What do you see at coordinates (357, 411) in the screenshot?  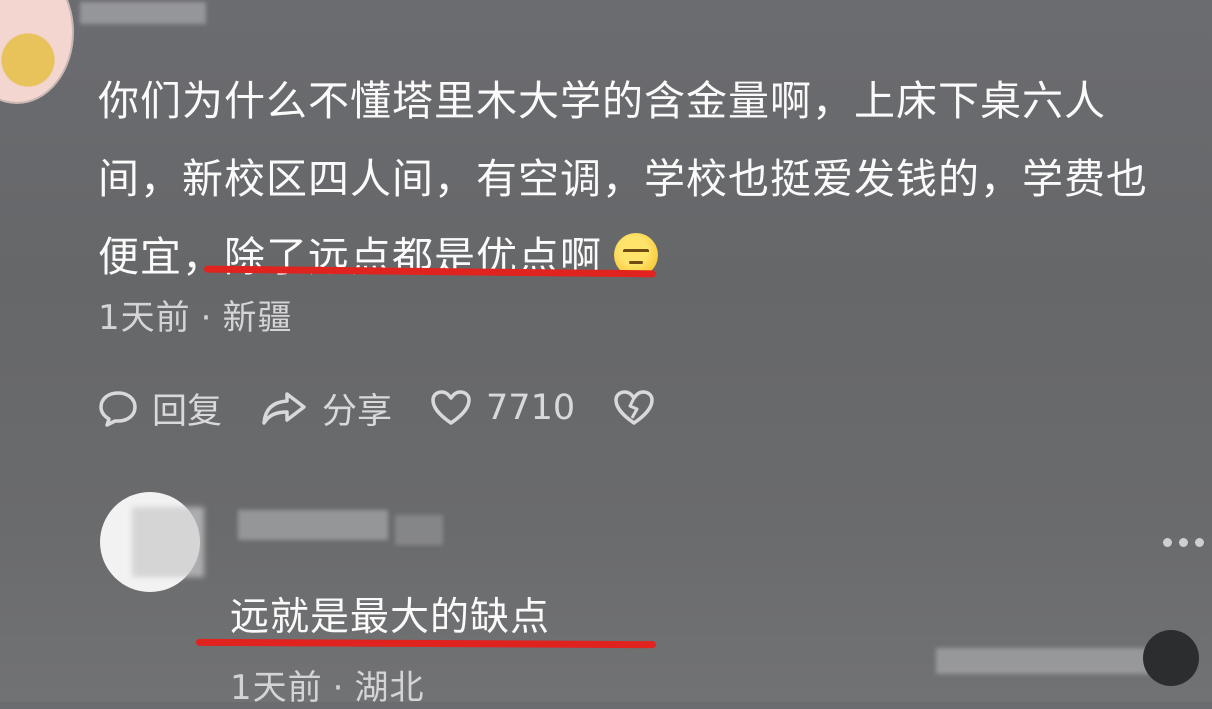 I see `share-label: 分享` at bounding box center [357, 411].